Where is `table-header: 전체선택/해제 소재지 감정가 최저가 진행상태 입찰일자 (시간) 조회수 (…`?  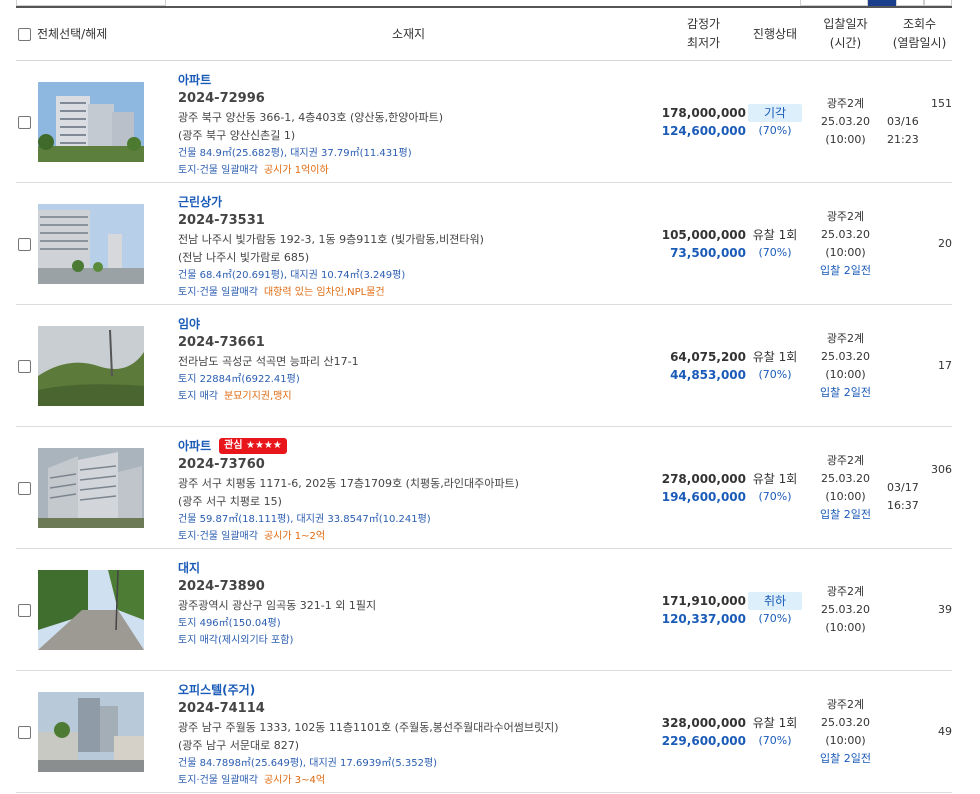 table-header: 전체선택/해제 소재지 감정가 최저가 진행상태 입찰일자 (시간) 조회수 (… is located at coordinates (484, 34).